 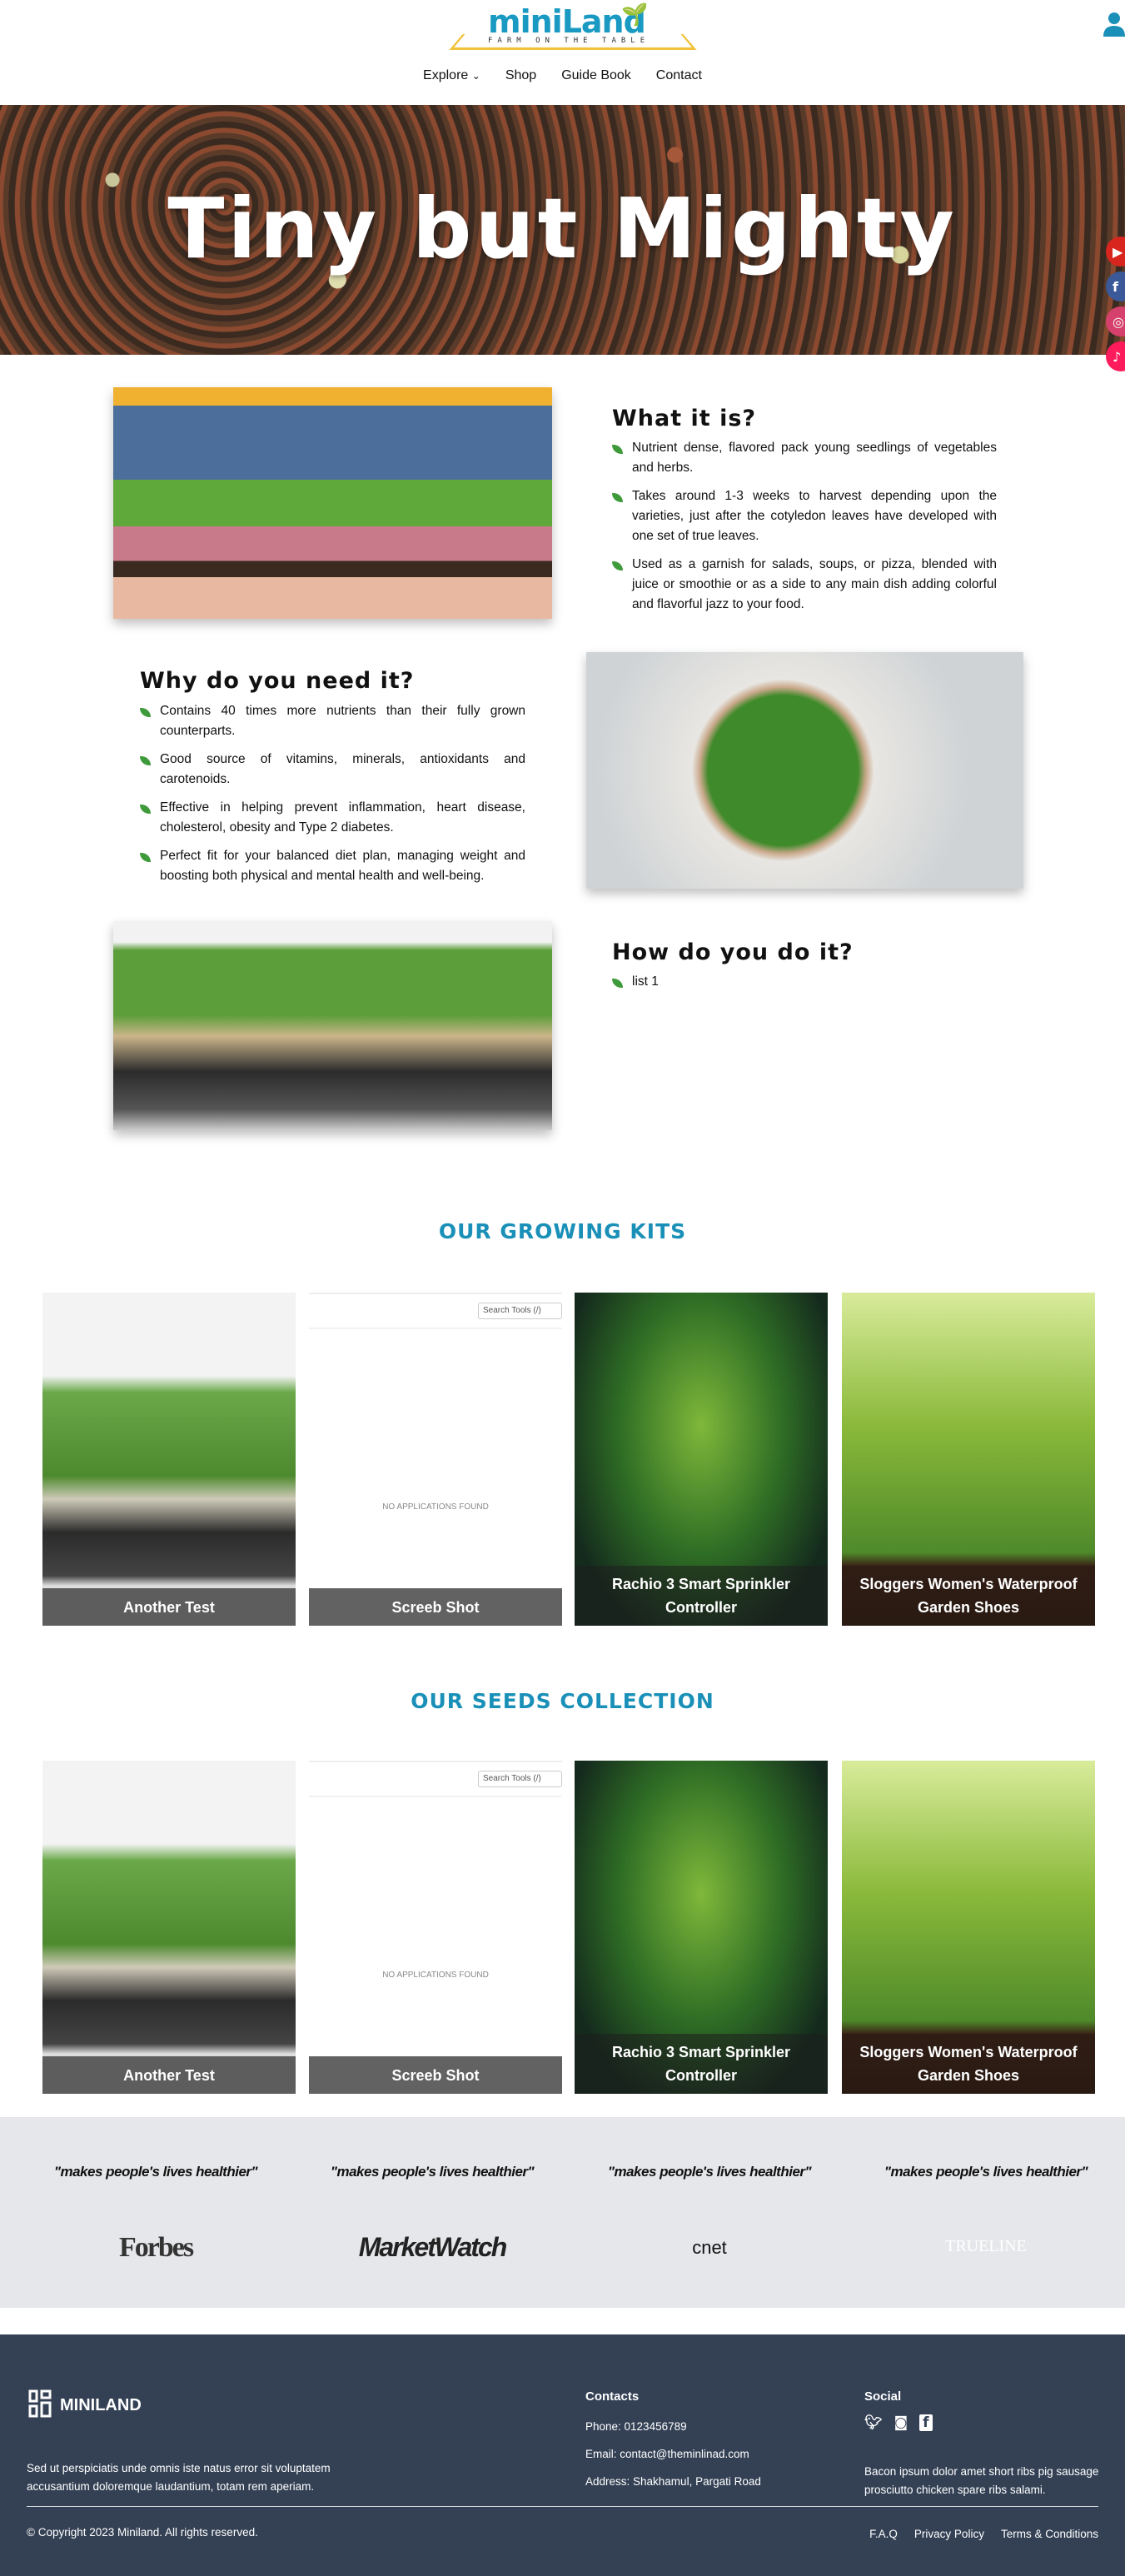 What do you see at coordinates (1115, 304) in the screenshot?
I see `social-rail: ▶ f ◎ ♪` at bounding box center [1115, 304].